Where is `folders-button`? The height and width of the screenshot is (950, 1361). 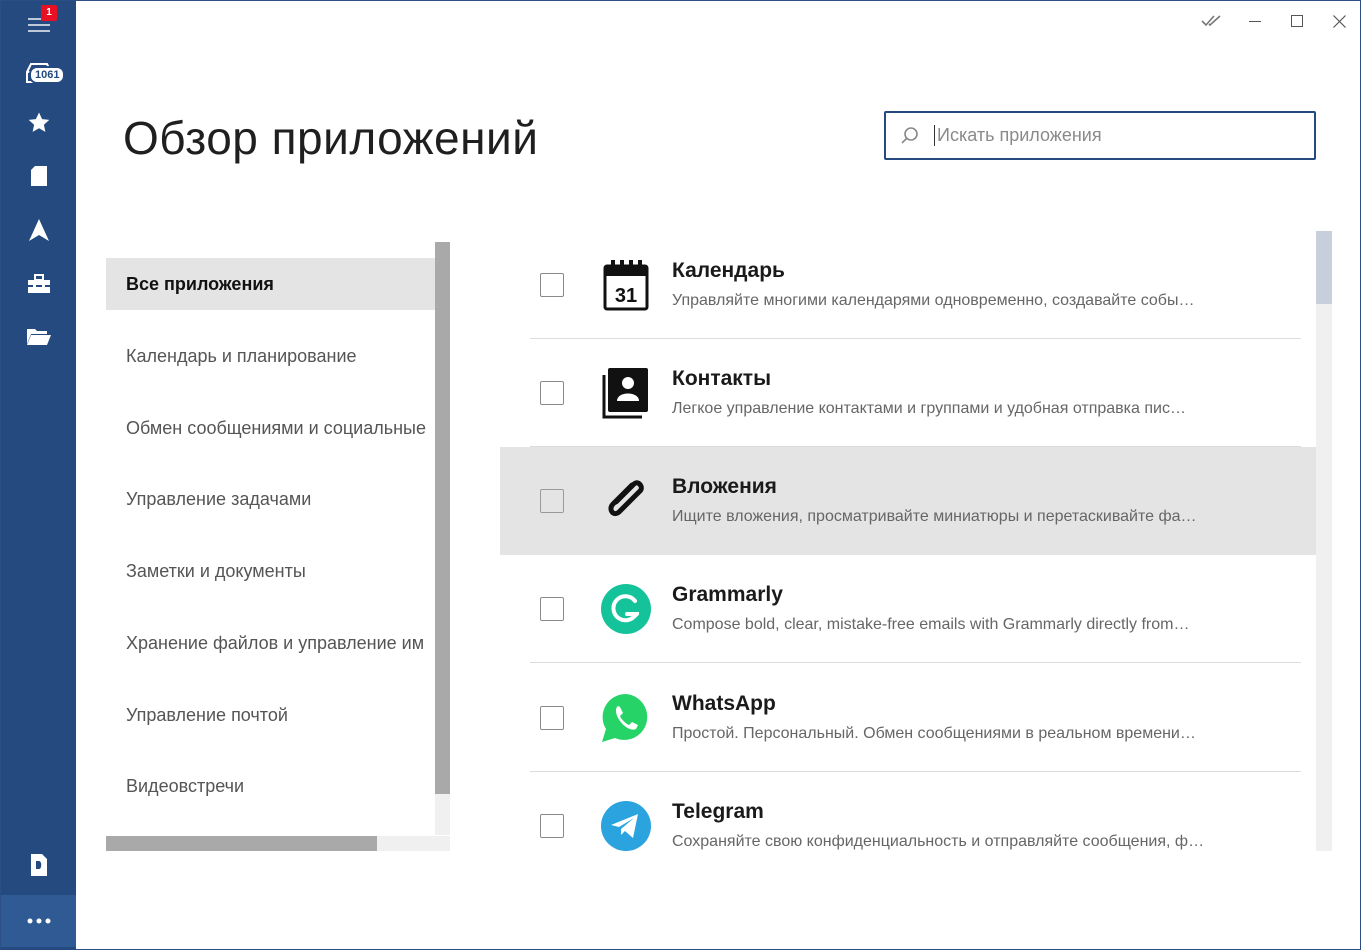 folders-button is located at coordinates (38, 336).